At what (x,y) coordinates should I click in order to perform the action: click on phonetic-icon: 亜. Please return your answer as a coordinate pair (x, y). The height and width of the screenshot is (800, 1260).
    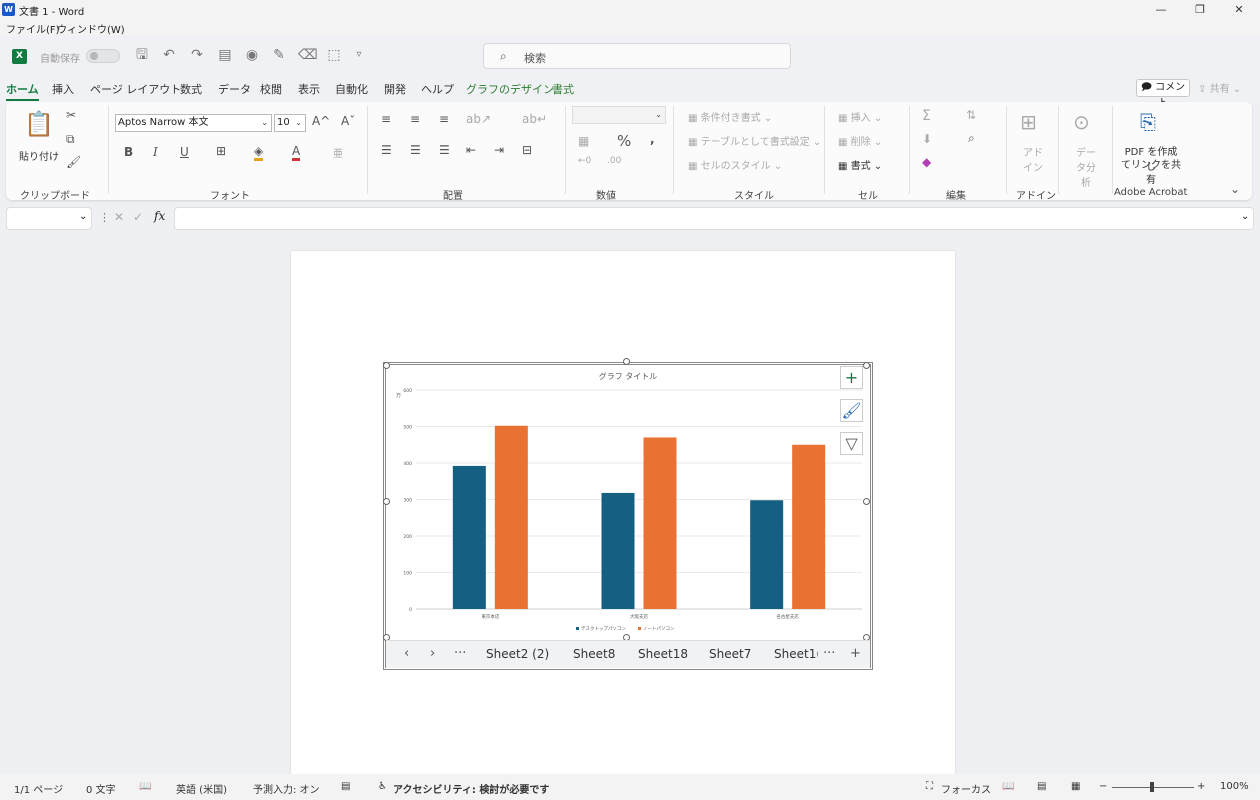
    Looking at the image, I should click on (338, 152).